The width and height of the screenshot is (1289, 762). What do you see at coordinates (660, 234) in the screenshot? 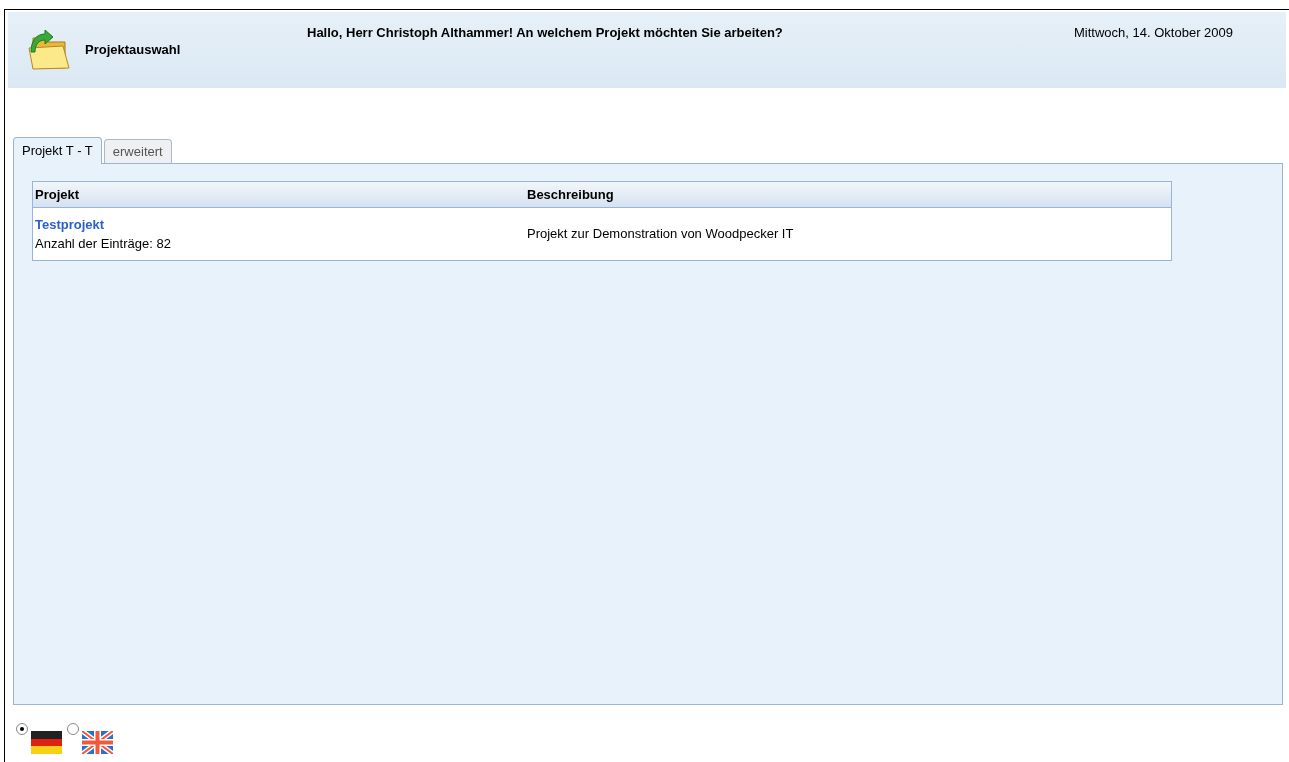
I see `table-cell-text: Projekt zur Demonstration von Woodpecker IT` at bounding box center [660, 234].